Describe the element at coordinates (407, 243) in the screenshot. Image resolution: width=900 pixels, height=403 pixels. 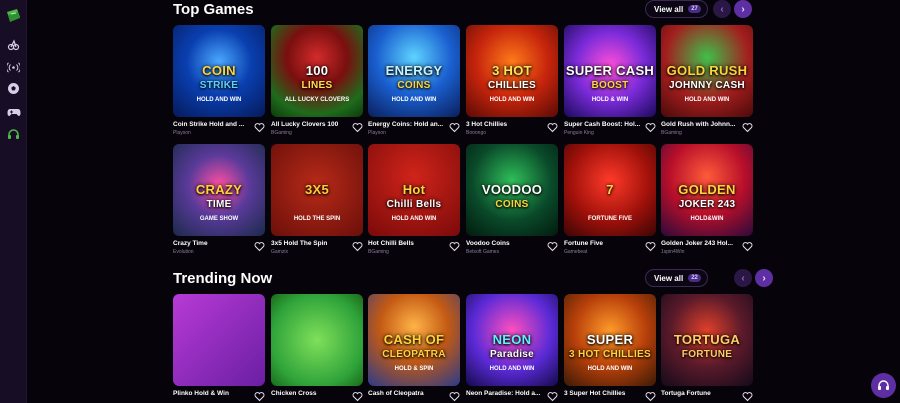
I see `game-title: Hot Chilli Bells` at that location.